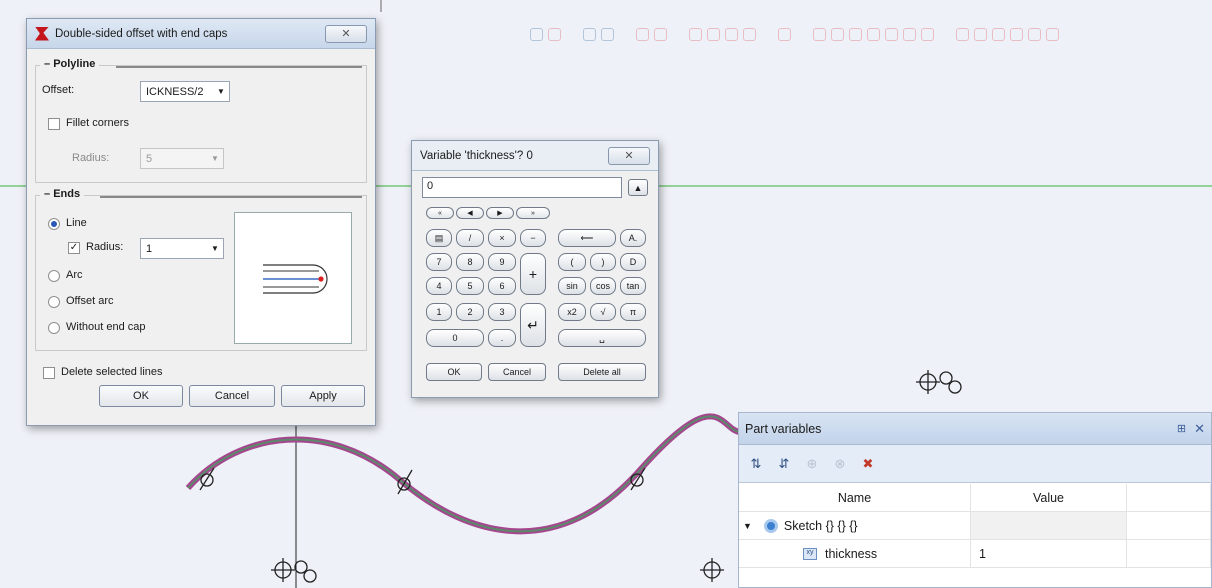 The image size is (1212, 588). Describe the element at coordinates (572, 312) in the screenshot. I see `square-button: x2` at that location.